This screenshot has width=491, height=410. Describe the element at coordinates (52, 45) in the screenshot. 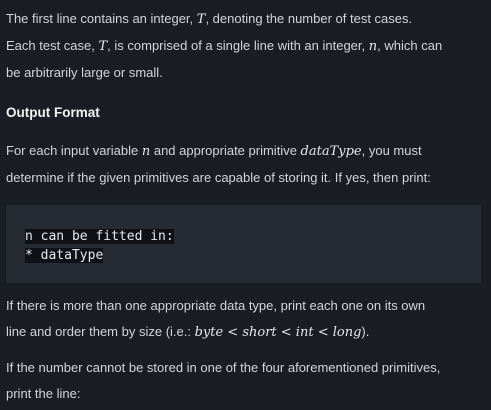

I see `text: Each test case,` at that location.